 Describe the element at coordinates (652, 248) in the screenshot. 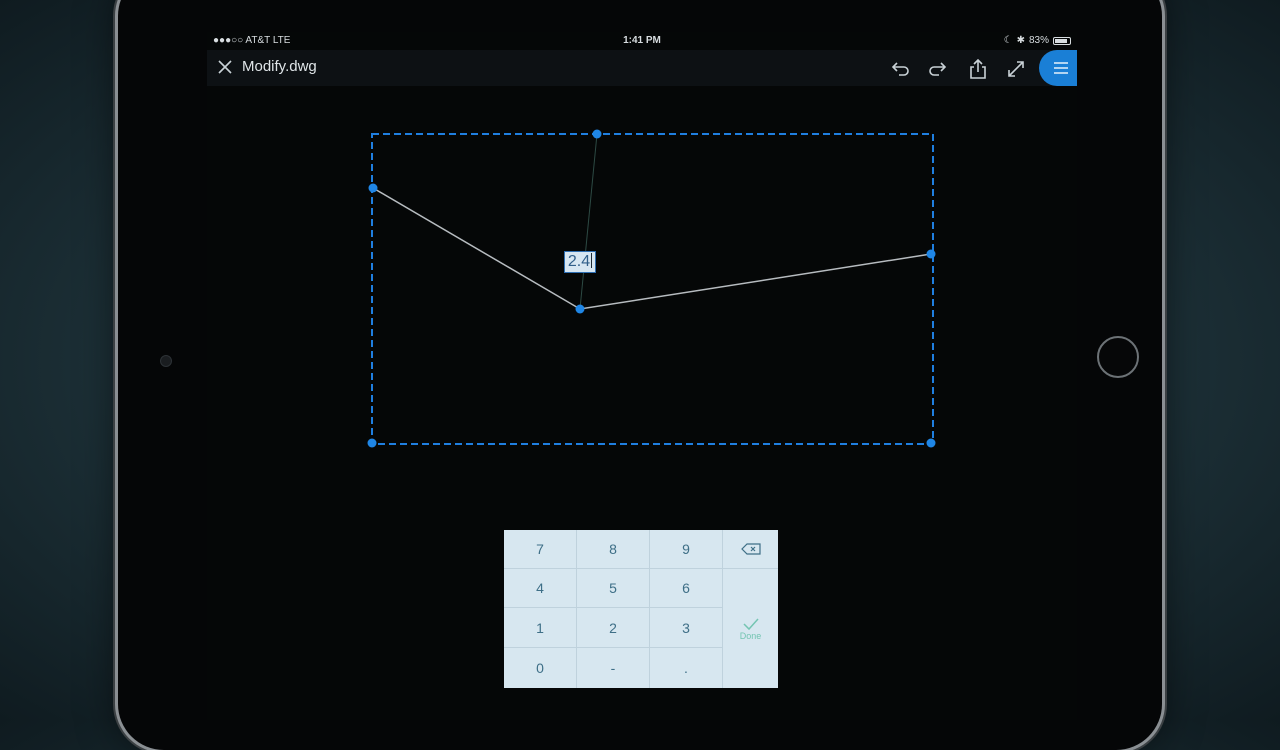

I see `polyline-geometry` at that location.